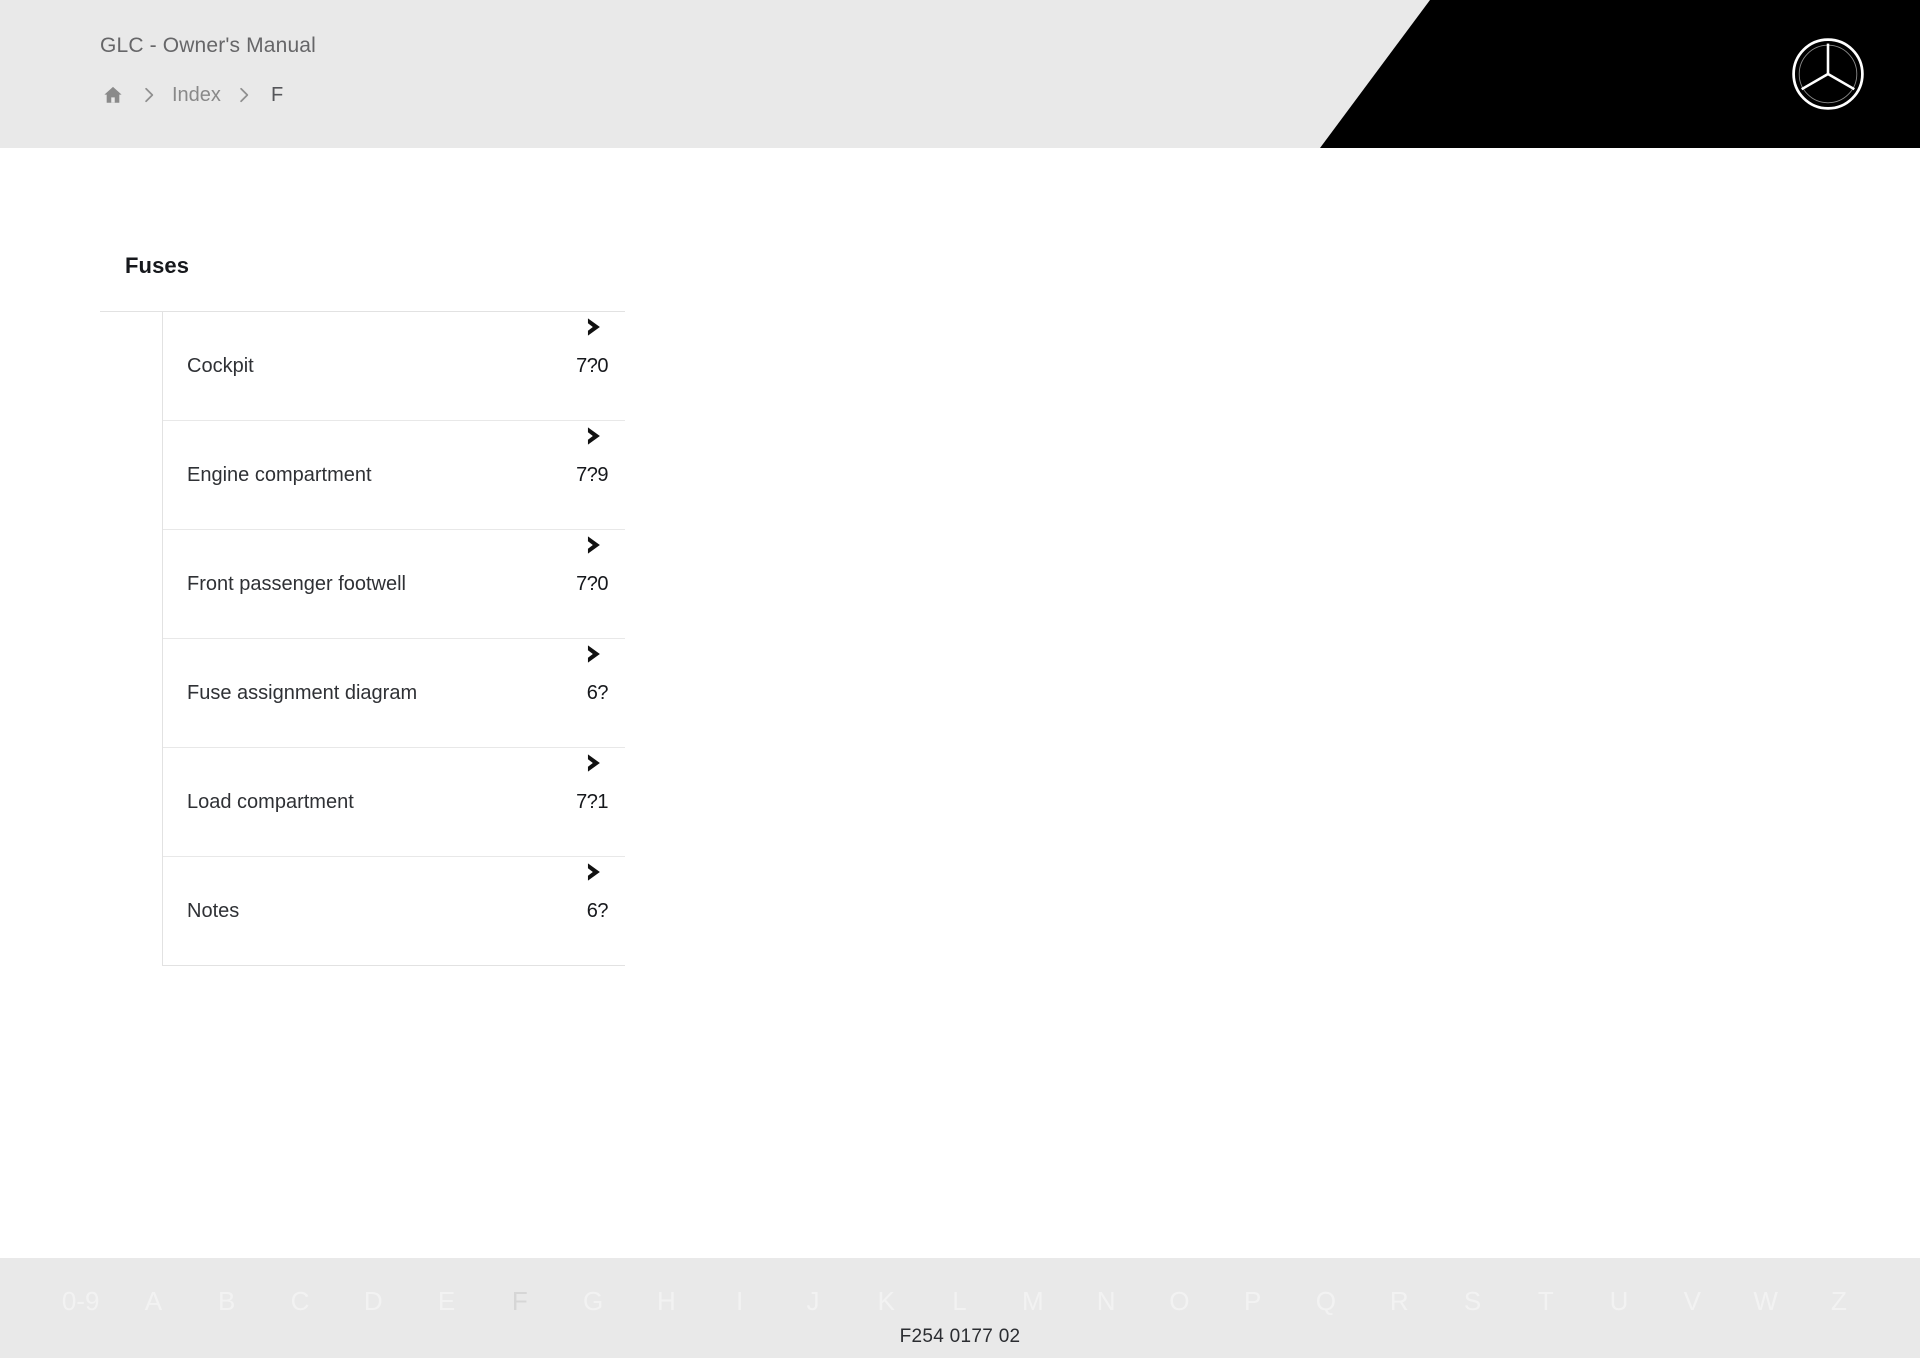 The width and height of the screenshot is (1920, 1358). I want to click on list-item-label: Cockpit, so click(220, 365).